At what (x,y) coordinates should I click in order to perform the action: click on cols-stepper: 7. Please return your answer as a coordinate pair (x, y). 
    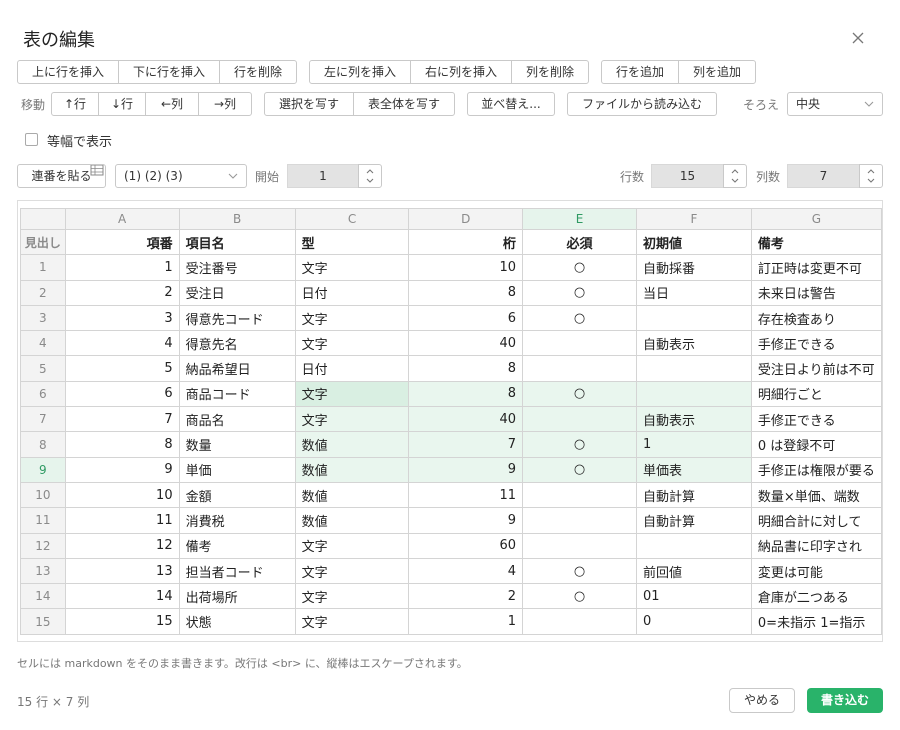
    Looking at the image, I should click on (835, 176).